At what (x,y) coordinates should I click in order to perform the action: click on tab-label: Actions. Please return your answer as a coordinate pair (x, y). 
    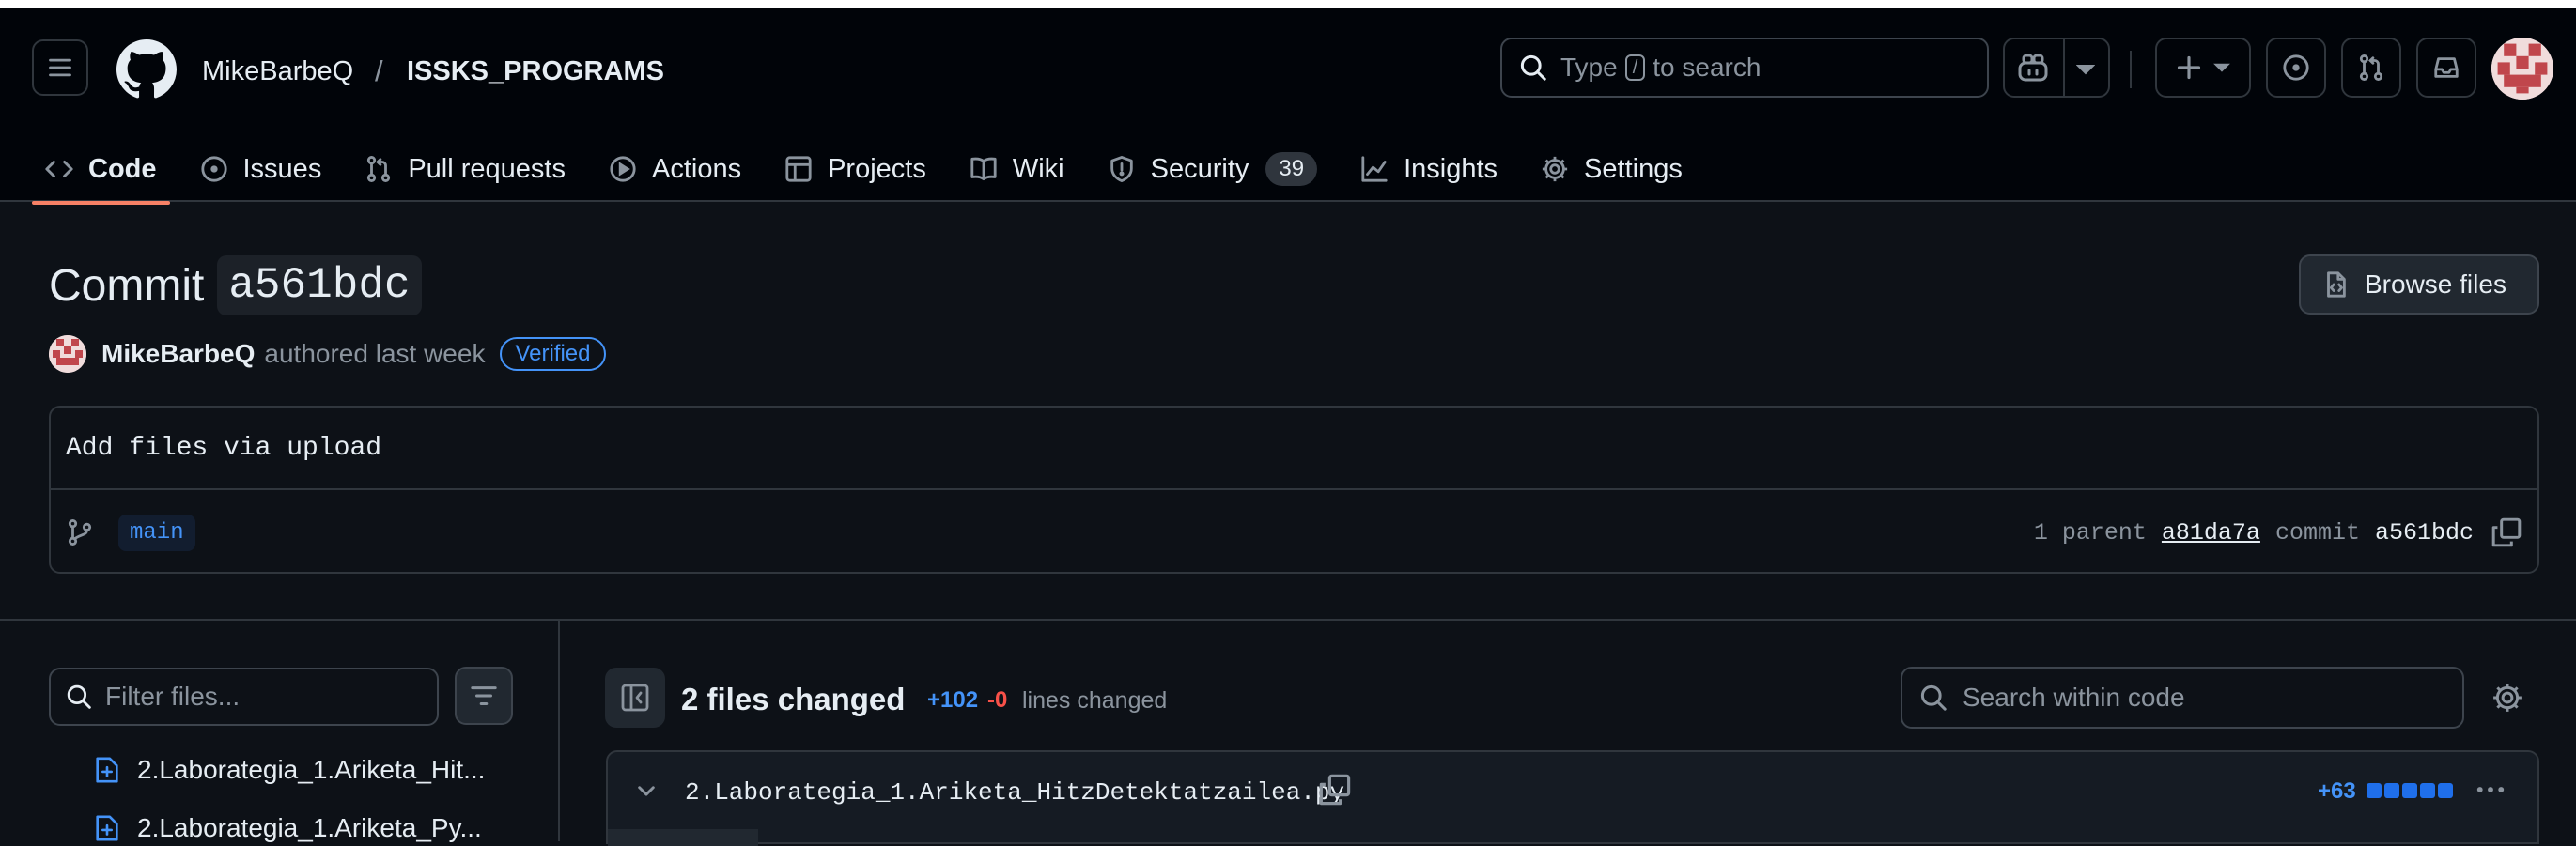
    Looking at the image, I should click on (697, 168).